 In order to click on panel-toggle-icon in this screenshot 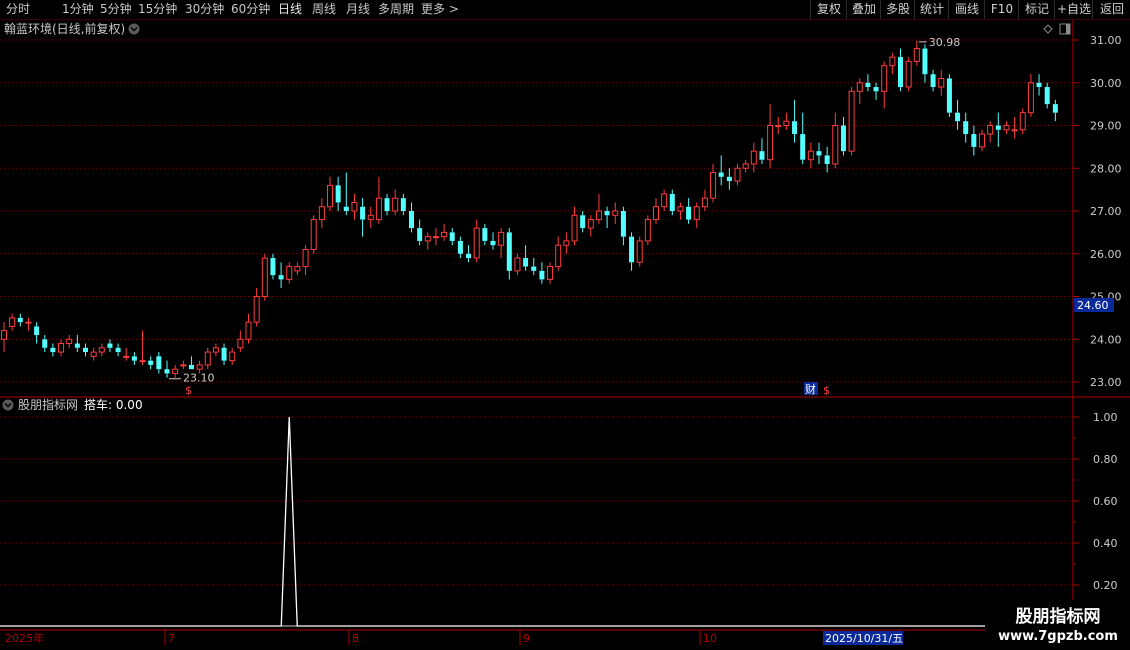, I will do `click(1065, 29)`.